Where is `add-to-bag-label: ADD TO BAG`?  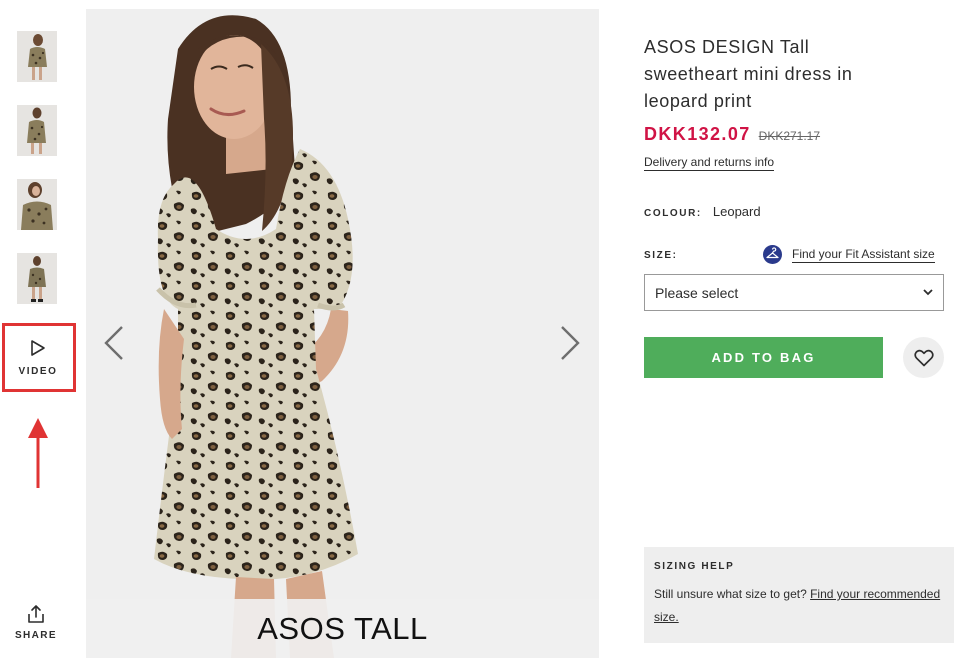 add-to-bag-label: ADD TO BAG is located at coordinates (763, 357).